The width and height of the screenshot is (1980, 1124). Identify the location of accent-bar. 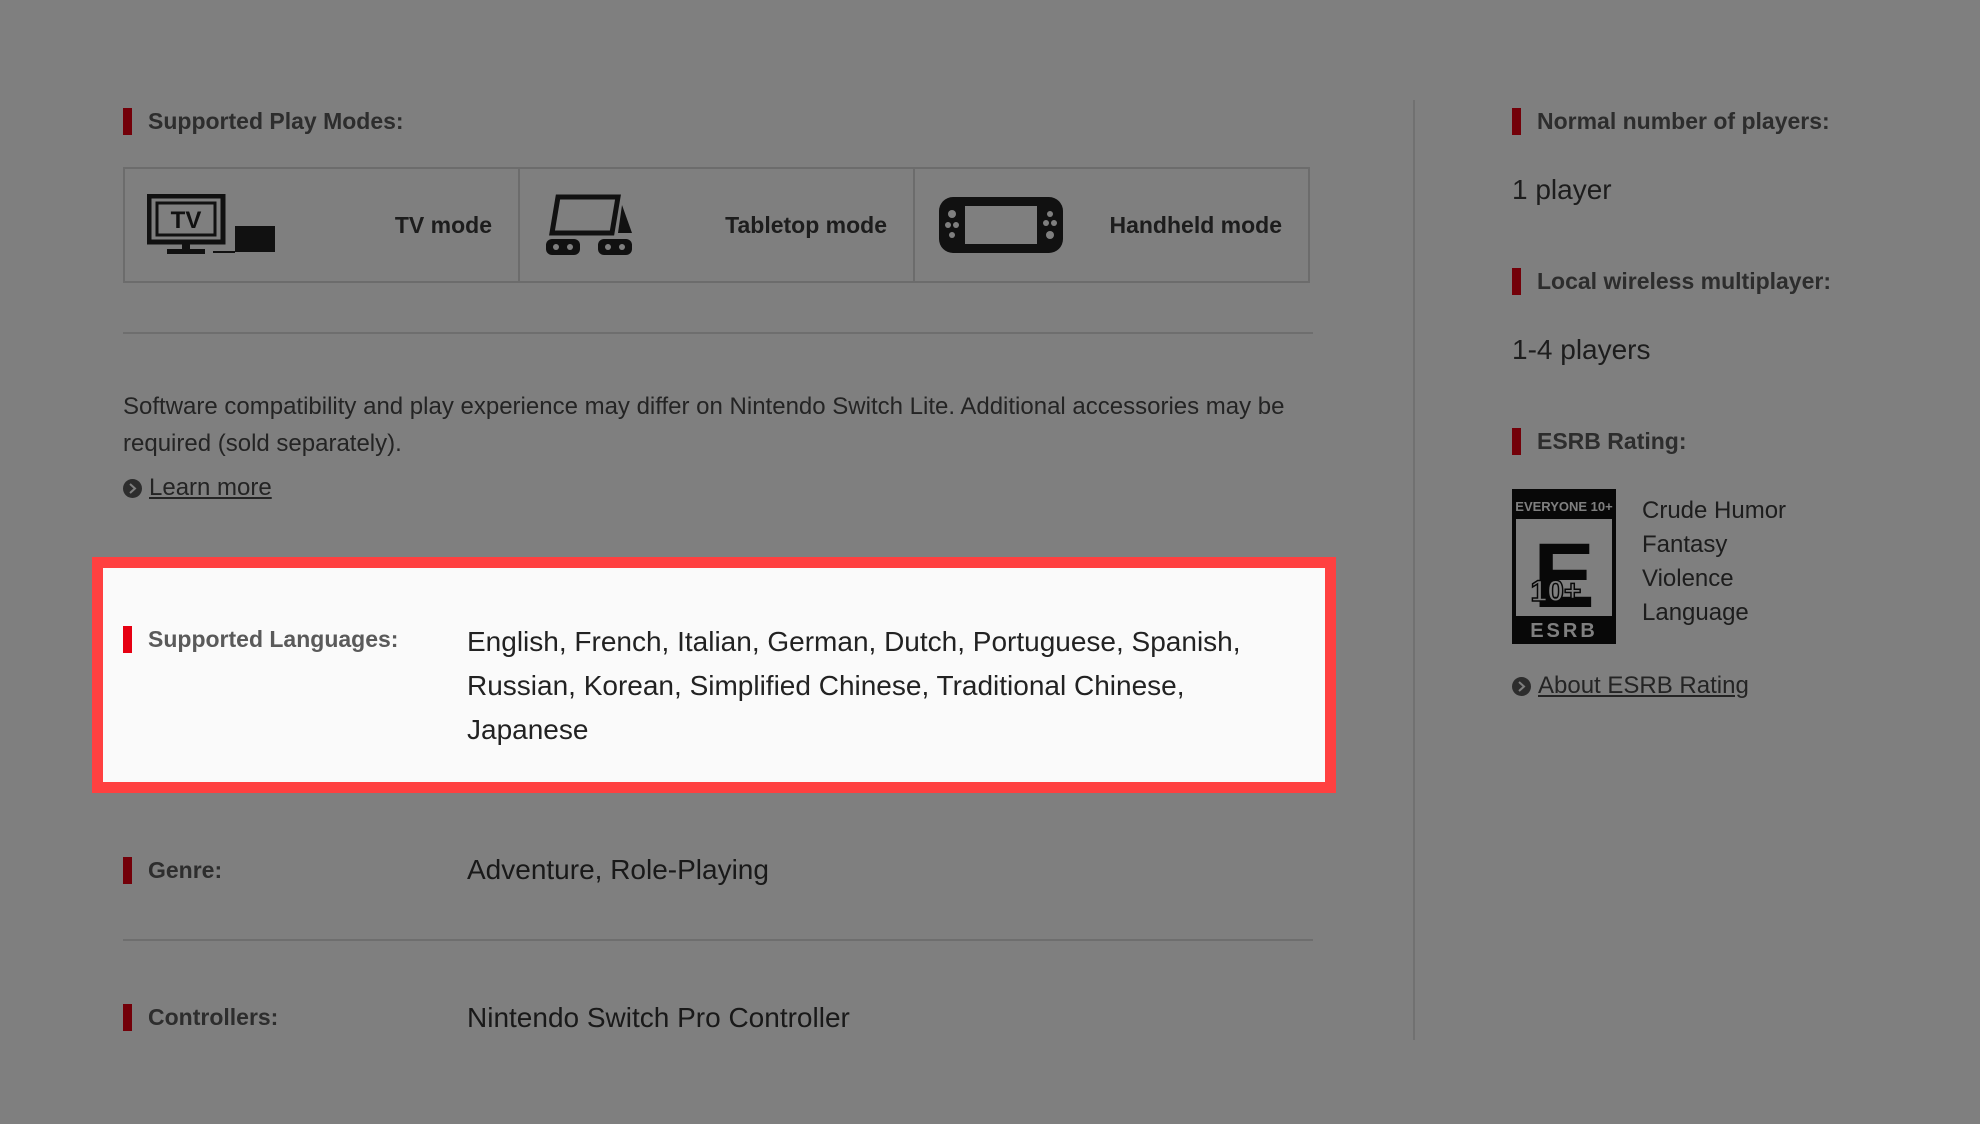
(127, 639).